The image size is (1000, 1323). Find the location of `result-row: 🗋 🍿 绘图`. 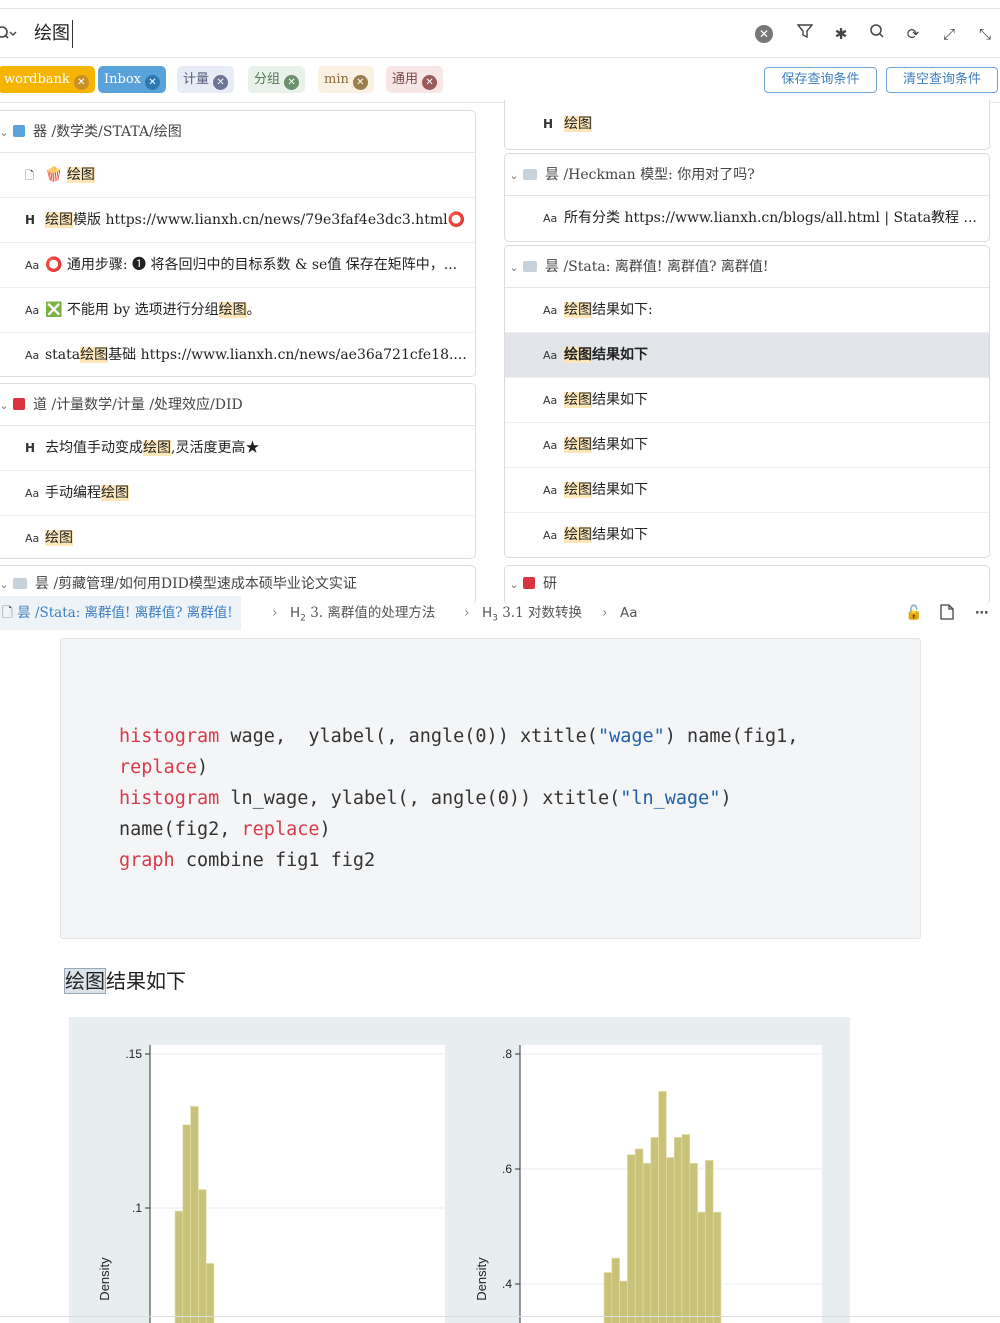

result-row: 🗋 🍿 绘图 is located at coordinates (237, 175).